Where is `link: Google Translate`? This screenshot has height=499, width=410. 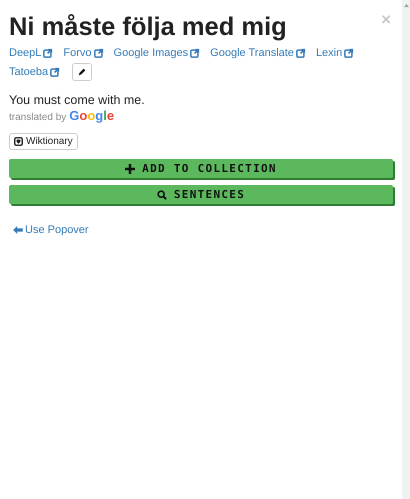
link: Google Translate is located at coordinates (252, 53).